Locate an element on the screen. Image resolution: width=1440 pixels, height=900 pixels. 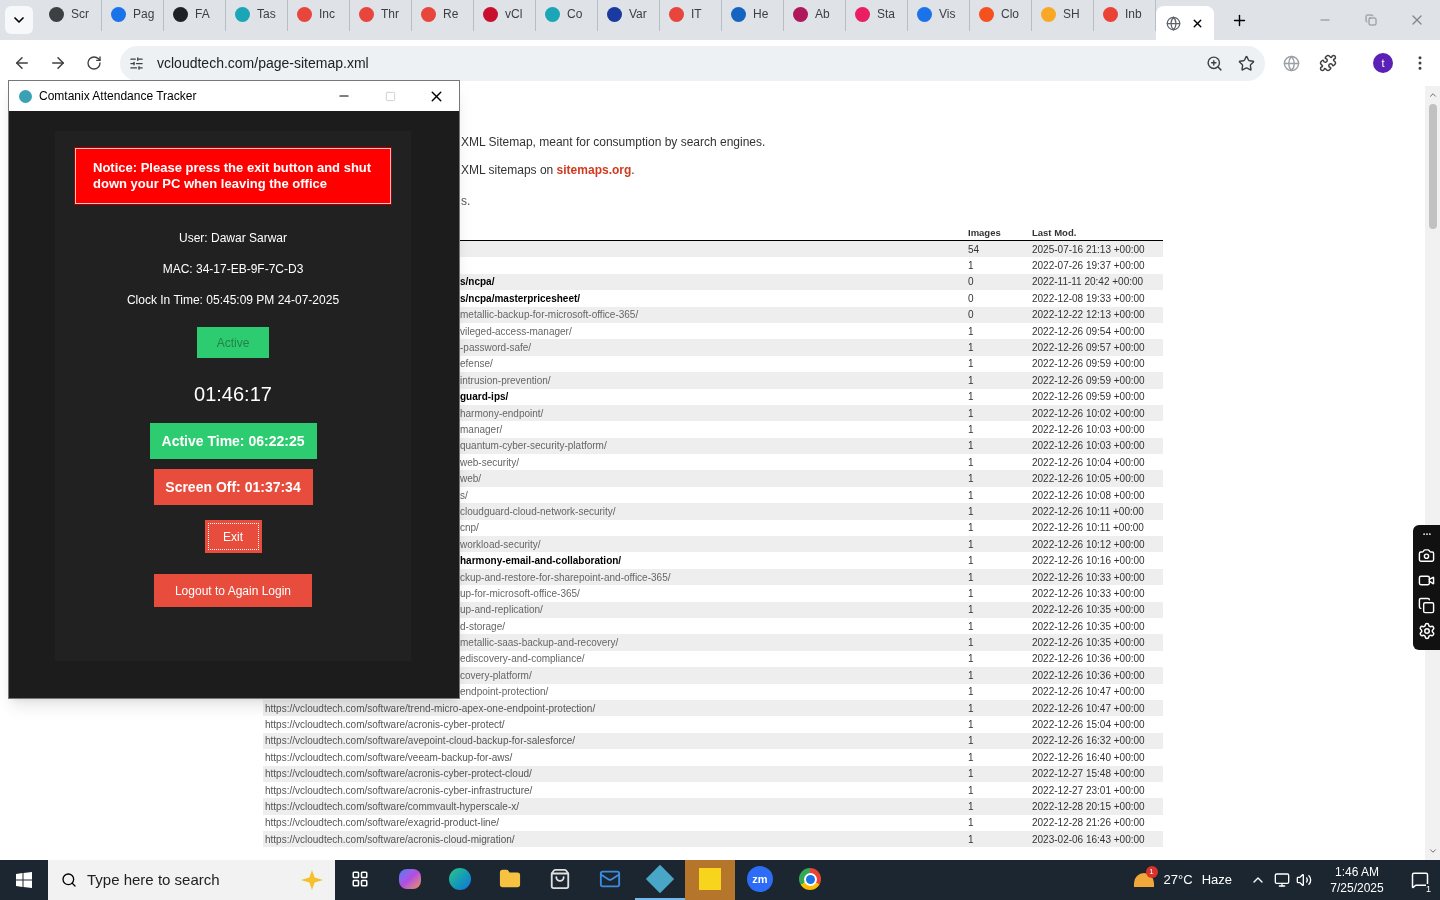
tab-search-button is located at coordinates (19, 20).